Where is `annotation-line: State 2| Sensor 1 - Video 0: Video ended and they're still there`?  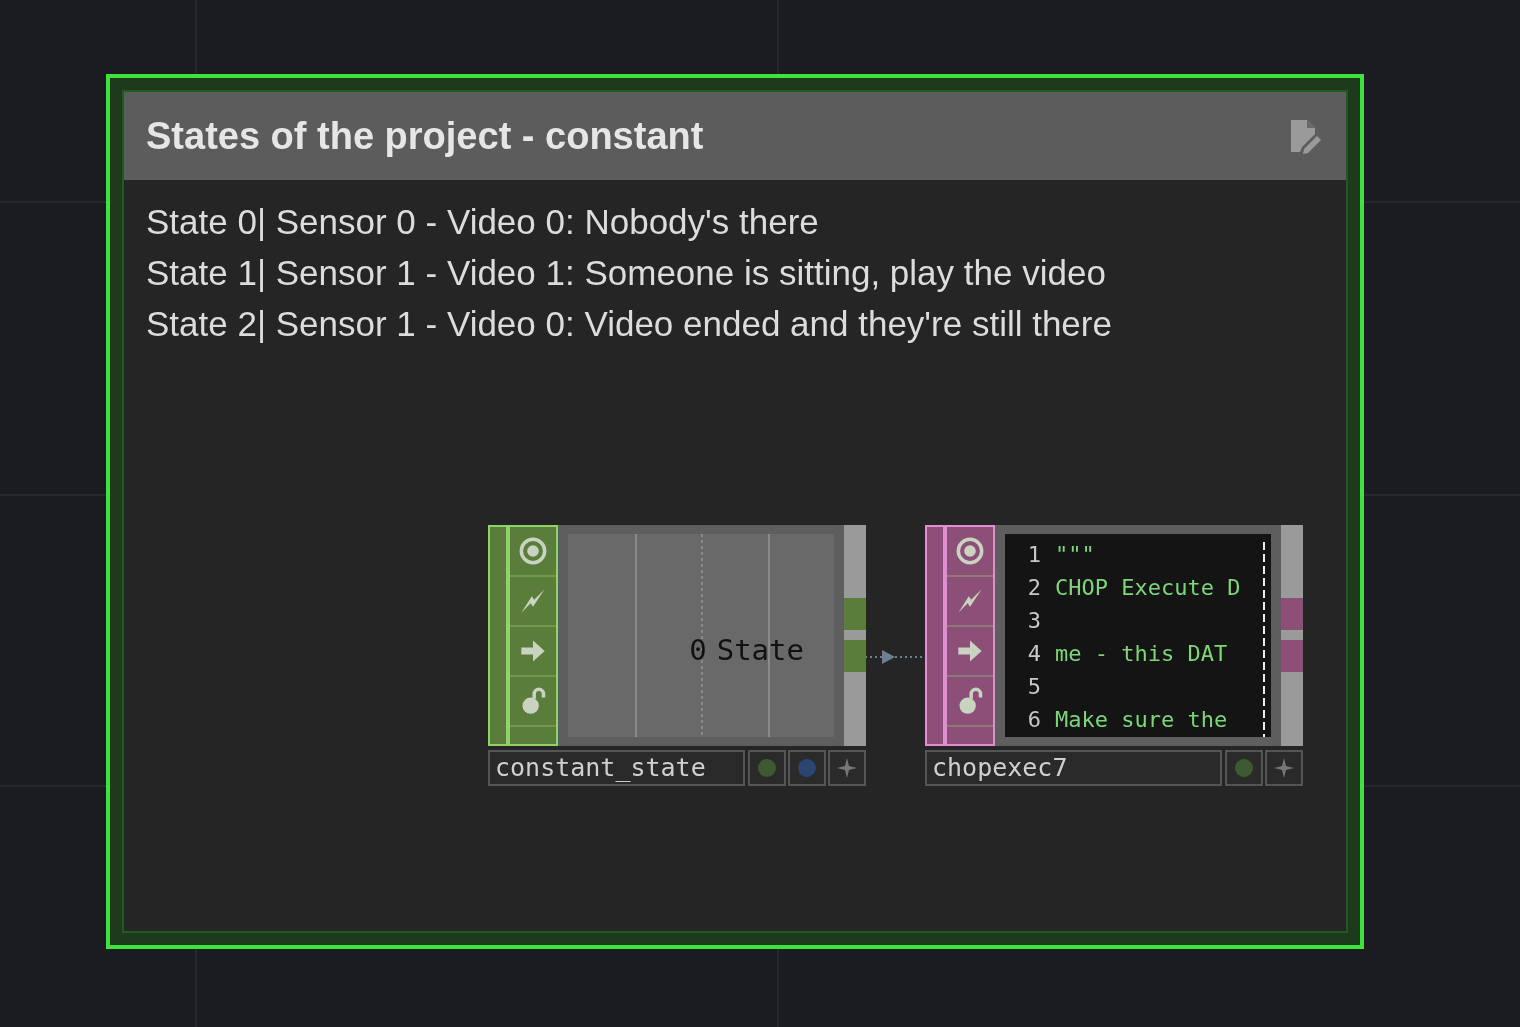
annotation-line: State 2| Sensor 1 - Video 0: Video ended and they're still there is located at coordinates (629, 324).